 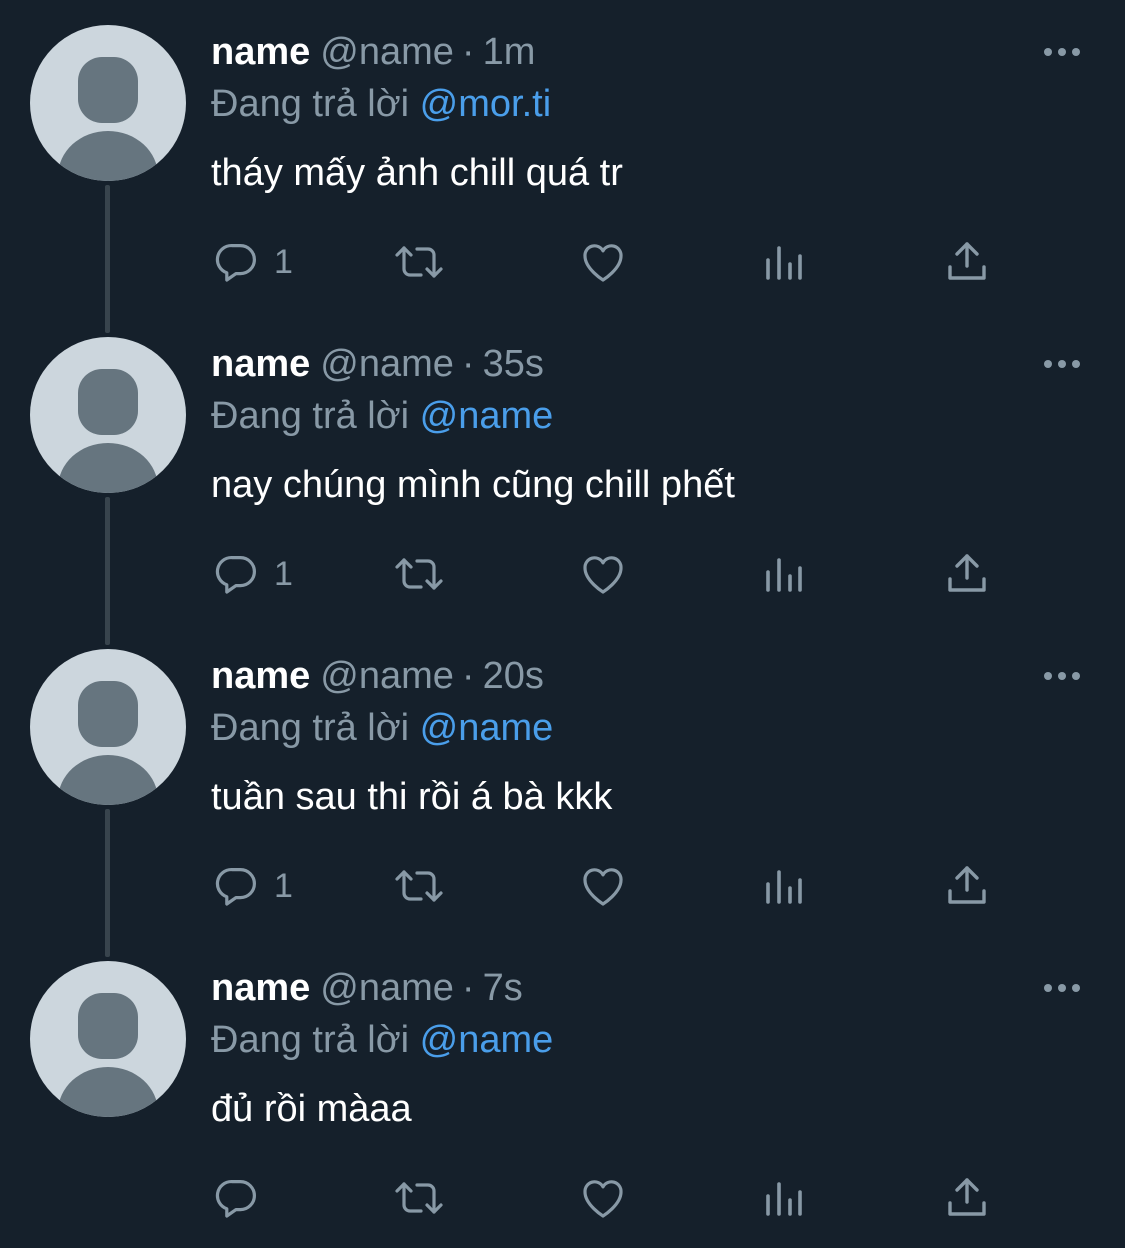 What do you see at coordinates (473, 485) in the screenshot?
I see `tweet-text: nay chúng mình cũng chill phết` at bounding box center [473, 485].